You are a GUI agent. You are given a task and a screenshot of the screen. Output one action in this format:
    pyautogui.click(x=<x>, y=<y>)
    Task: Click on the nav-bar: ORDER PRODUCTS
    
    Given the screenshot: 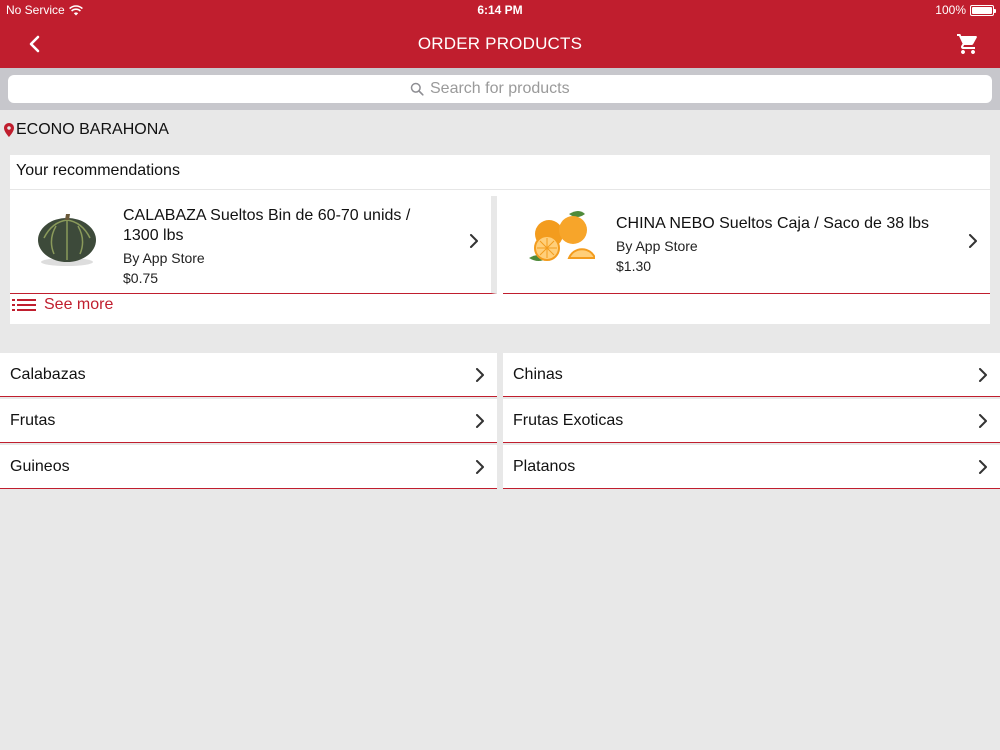 What is the action you would take?
    pyautogui.click(x=500, y=44)
    